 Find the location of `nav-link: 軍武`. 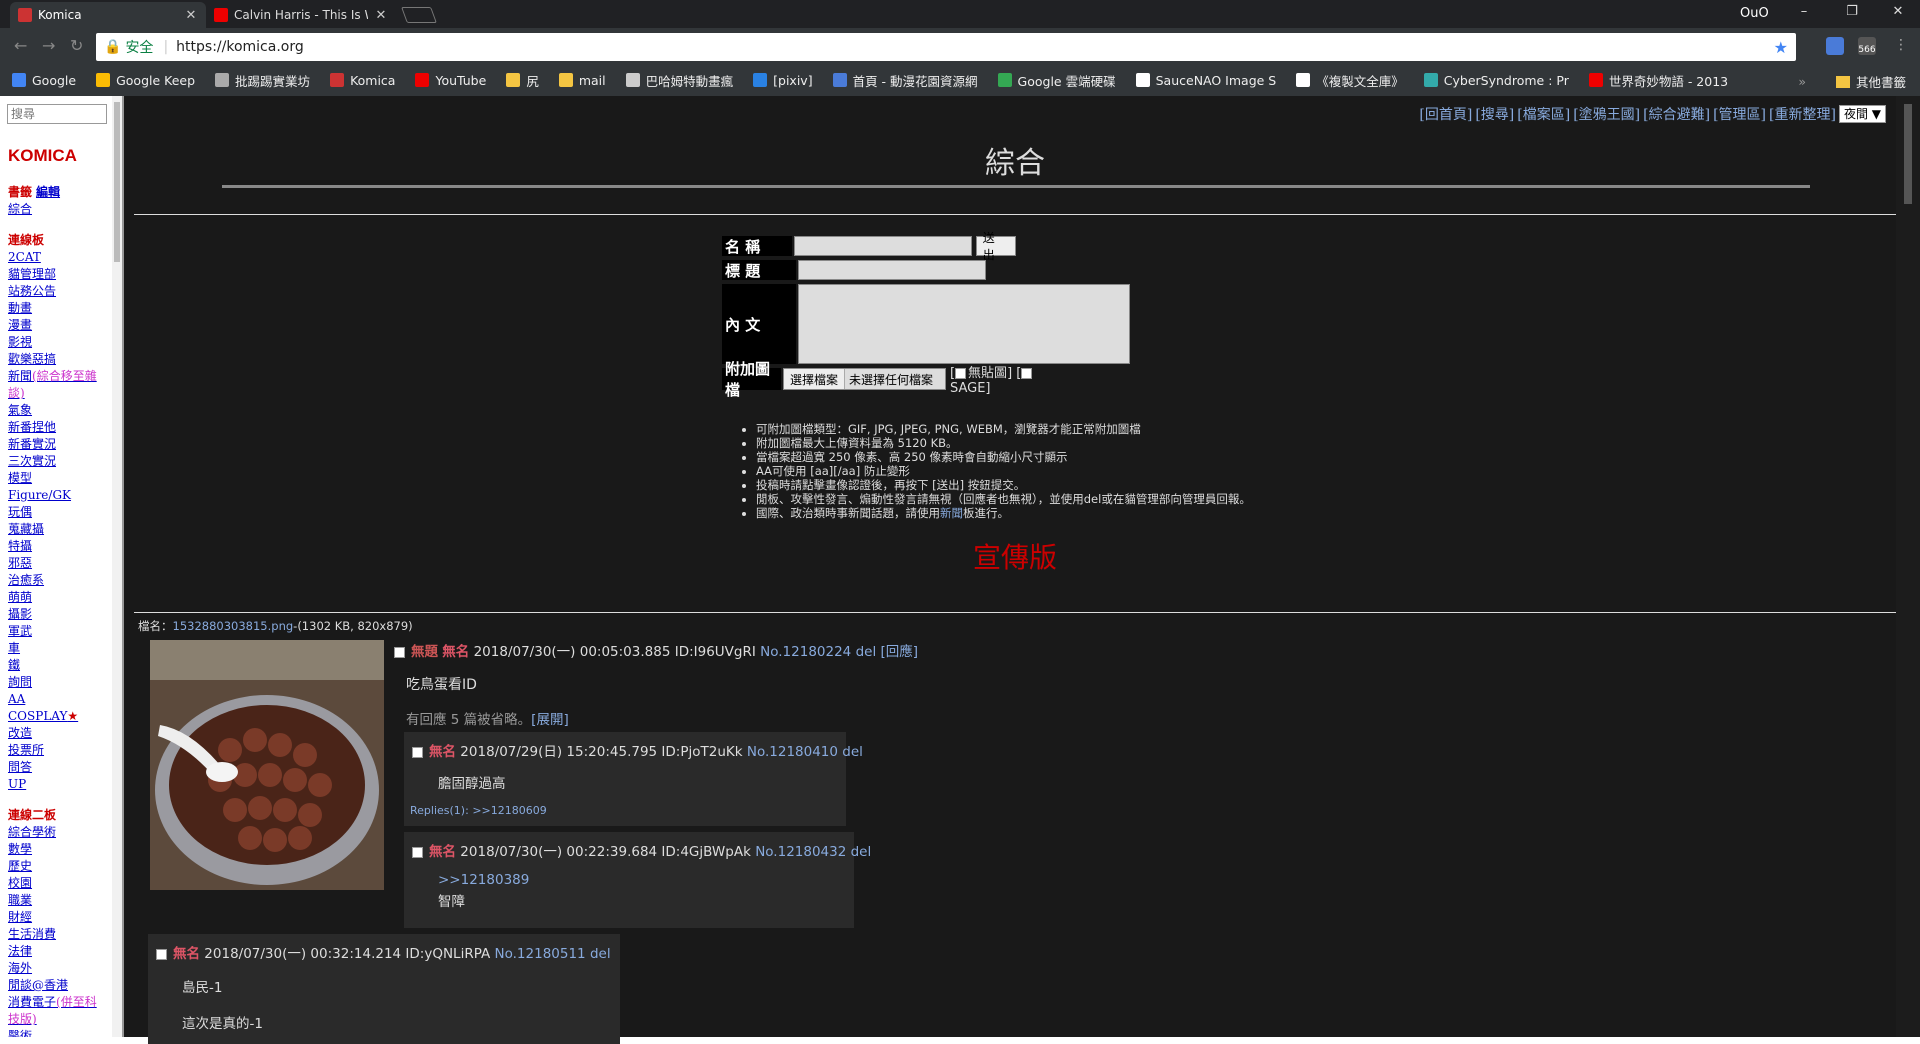

nav-link: 軍武 is located at coordinates (58, 631).